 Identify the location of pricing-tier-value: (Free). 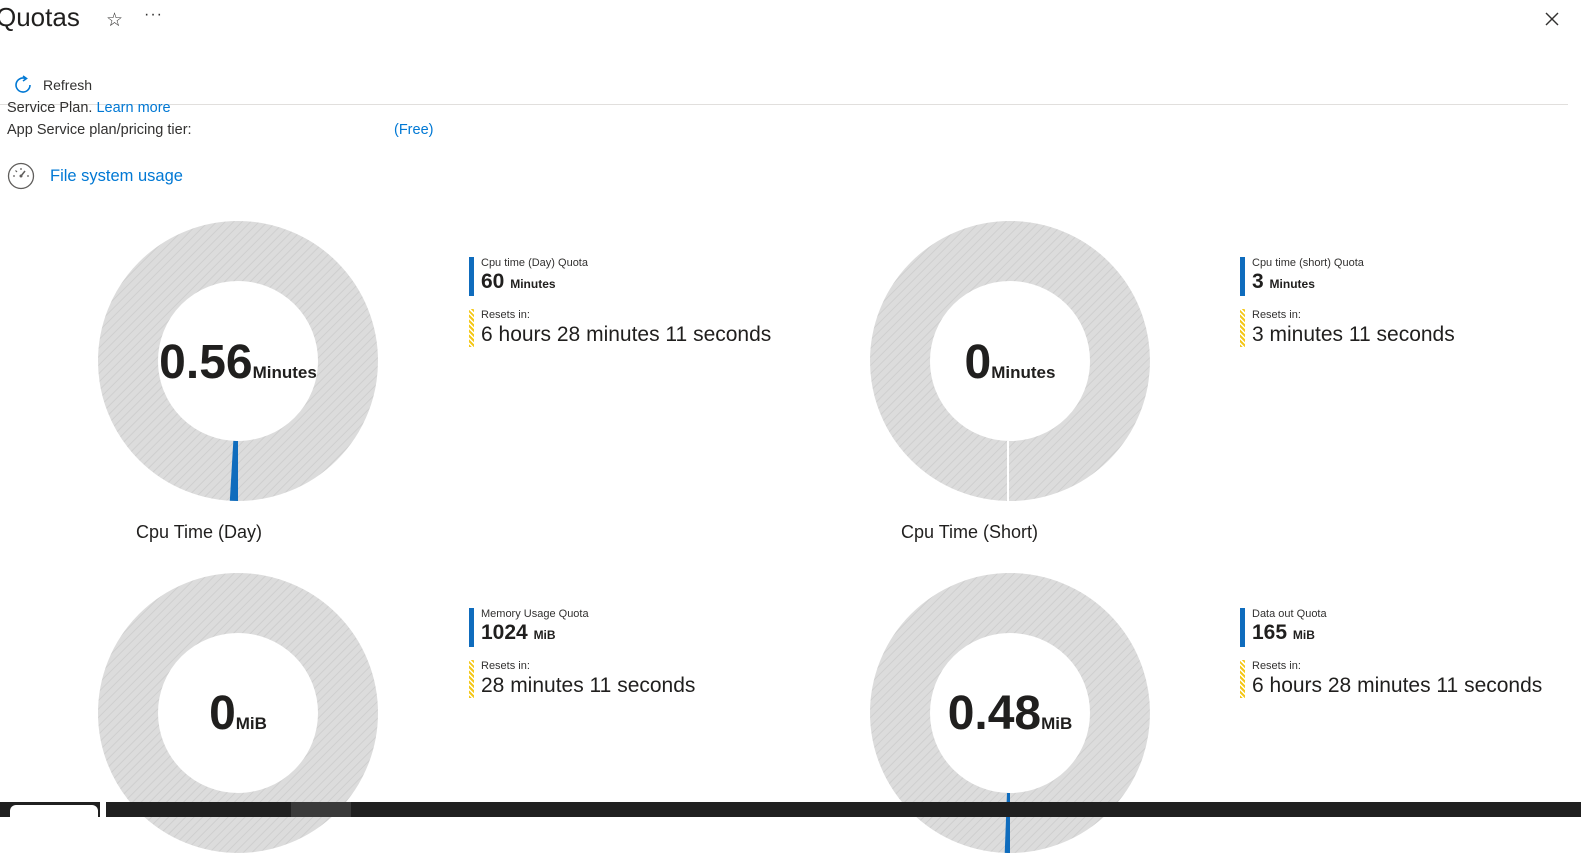
(413, 130).